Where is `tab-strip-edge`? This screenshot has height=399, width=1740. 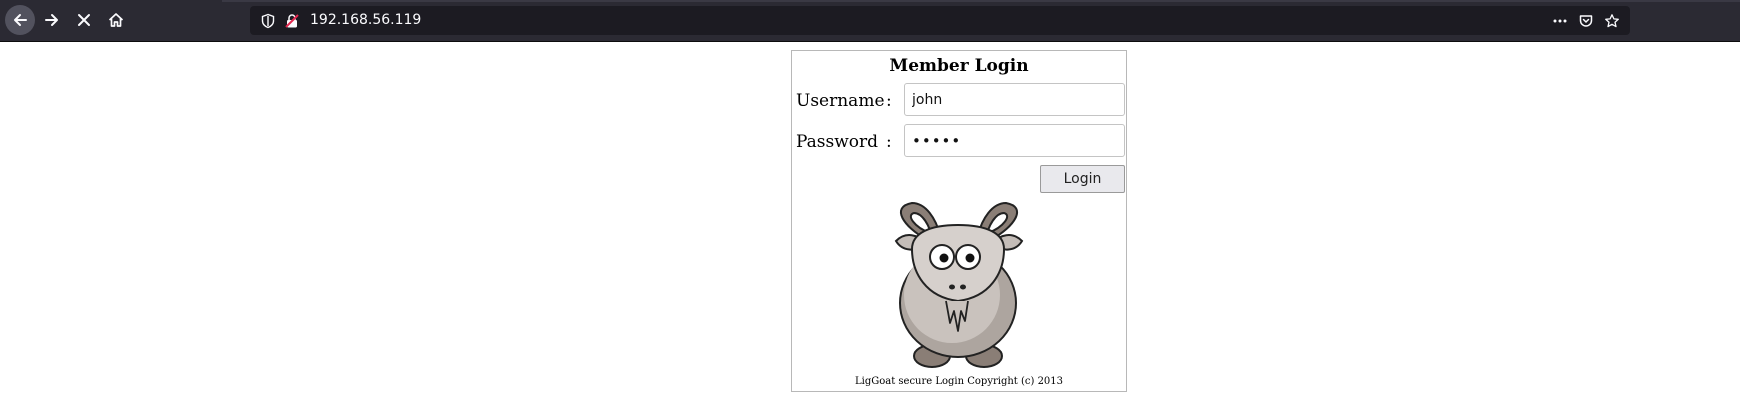 tab-strip-edge is located at coordinates (981, 1).